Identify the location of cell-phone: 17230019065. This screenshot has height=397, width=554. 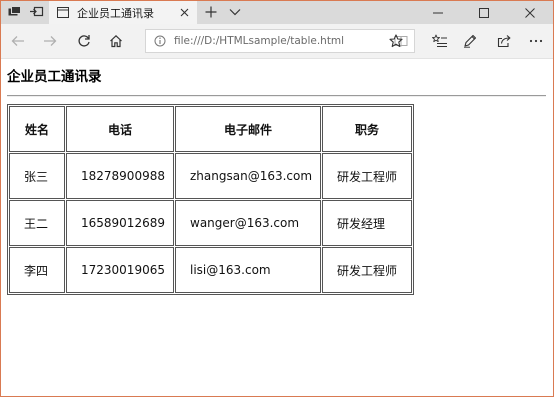
(120, 270).